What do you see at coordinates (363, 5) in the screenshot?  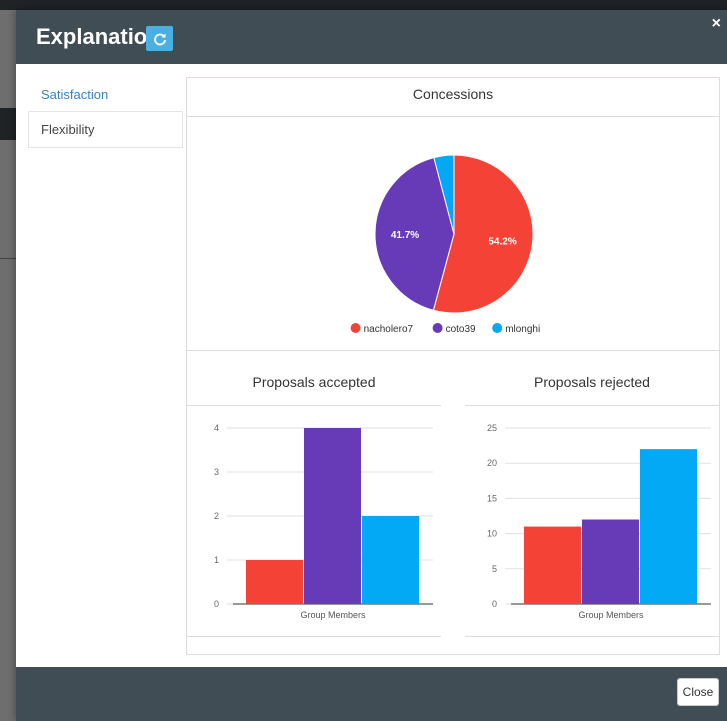 I see `background-navbar` at bounding box center [363, 5].